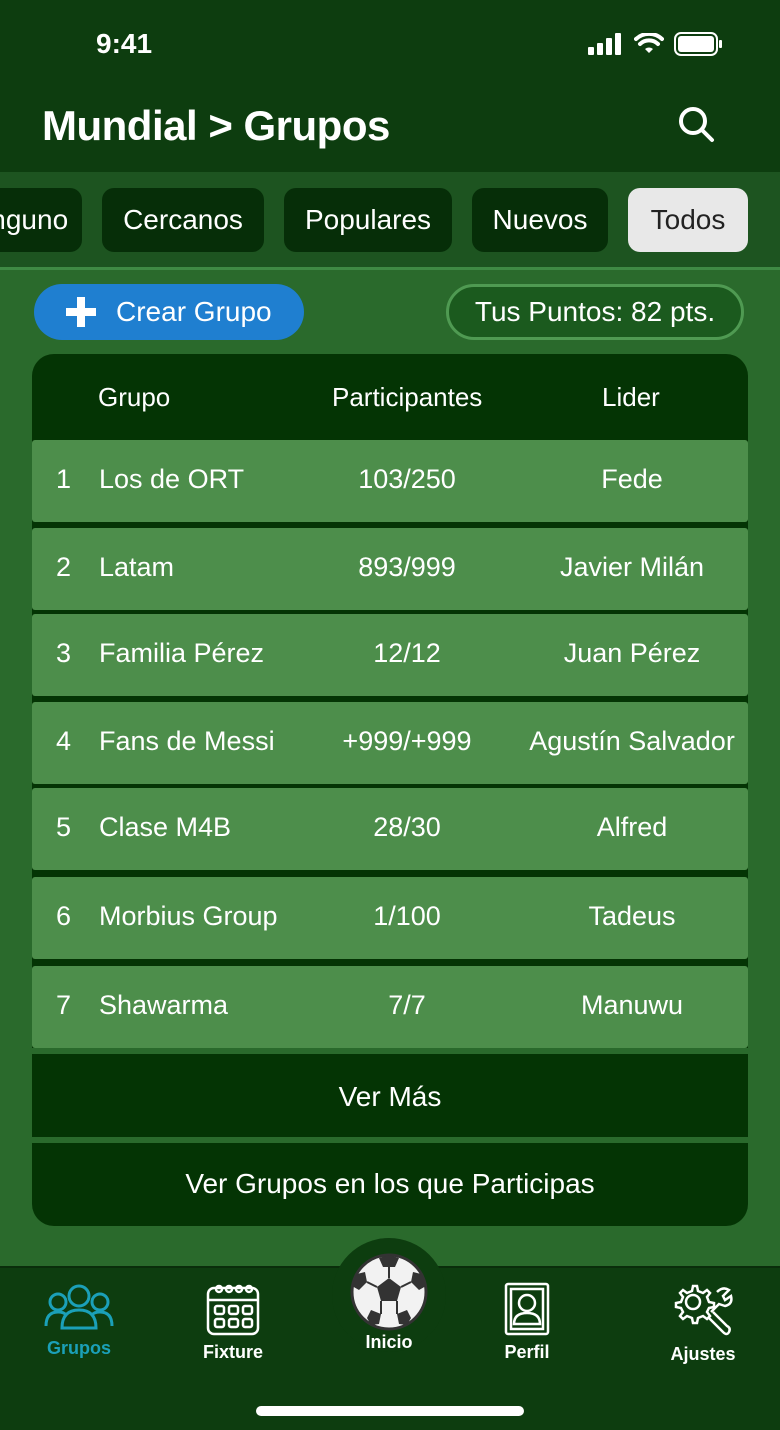 The height and width of the screenshot is (1430, 780). I want to click on nav-home-label: Inicio, so click(389, 1342).